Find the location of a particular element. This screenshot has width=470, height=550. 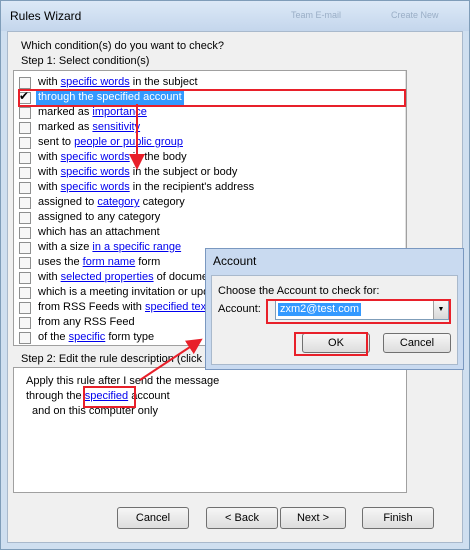

back-button: < Back is located at coordinates (242, 518).